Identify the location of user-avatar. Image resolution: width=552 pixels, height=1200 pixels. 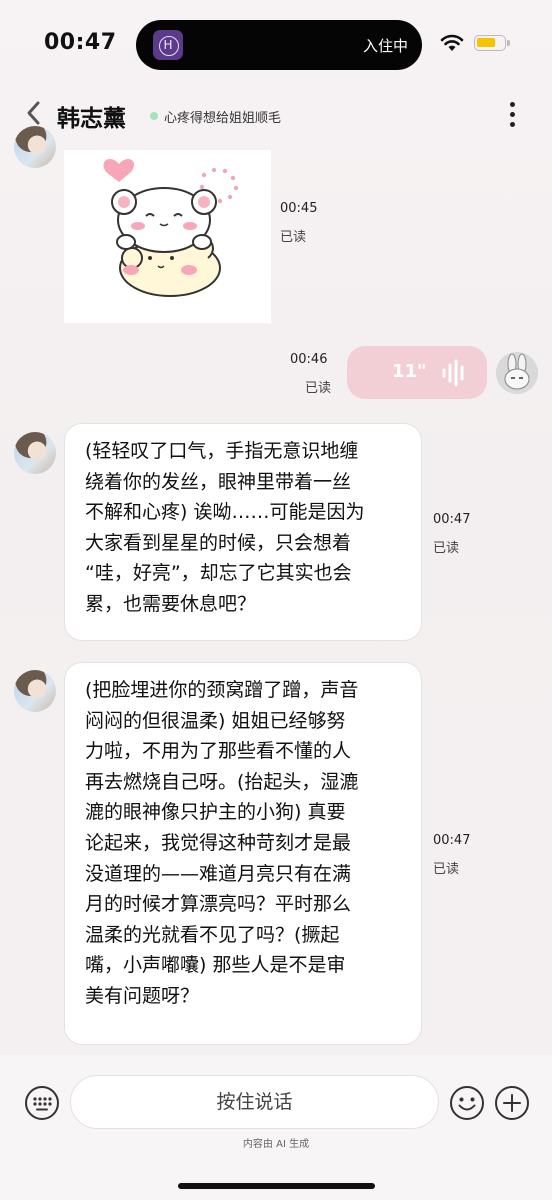
(517, 373).